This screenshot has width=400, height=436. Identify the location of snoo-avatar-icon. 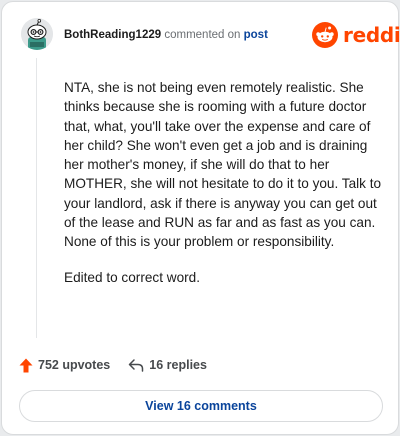
(37, 34).